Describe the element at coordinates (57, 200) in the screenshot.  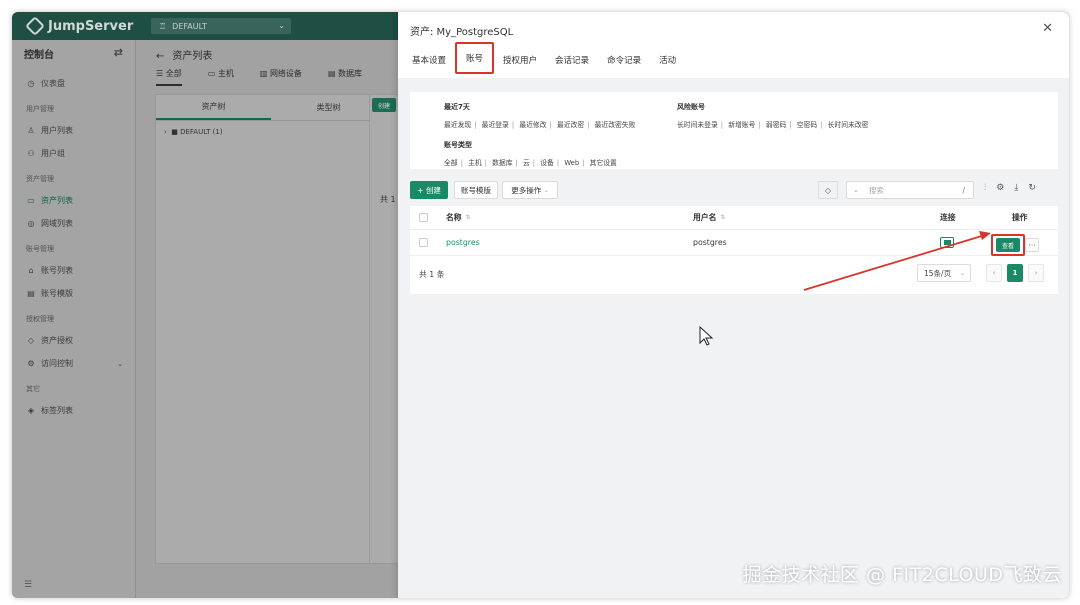
I see `sidebar-item-label: 资产列表` at that location.